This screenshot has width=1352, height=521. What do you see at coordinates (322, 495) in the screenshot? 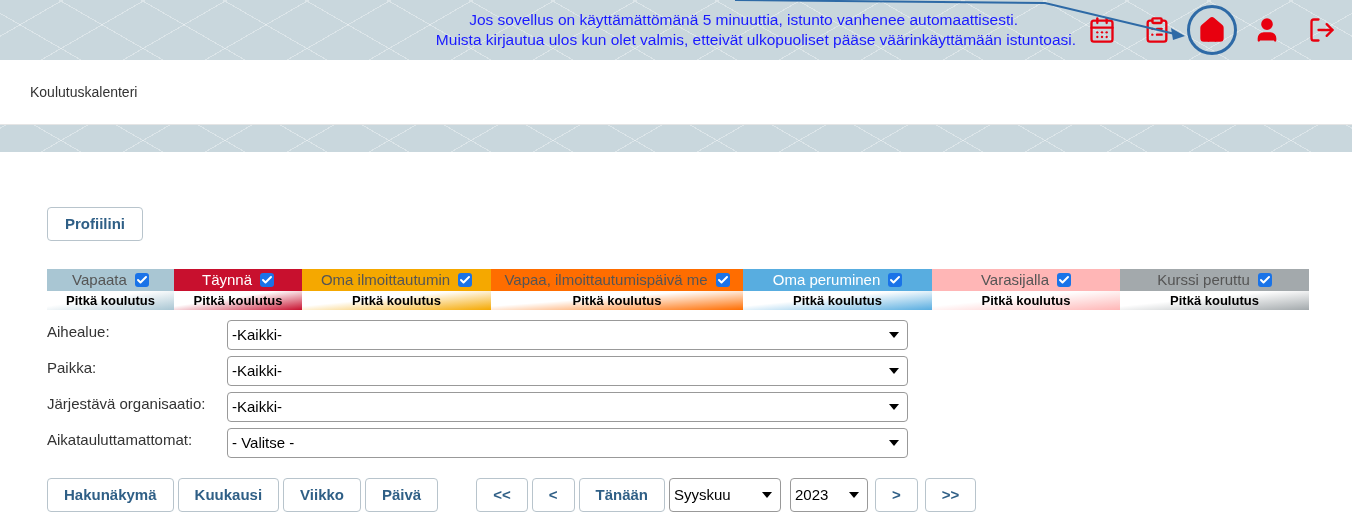
I see `nav-button: Viikko` at bounding box center [322, 495].